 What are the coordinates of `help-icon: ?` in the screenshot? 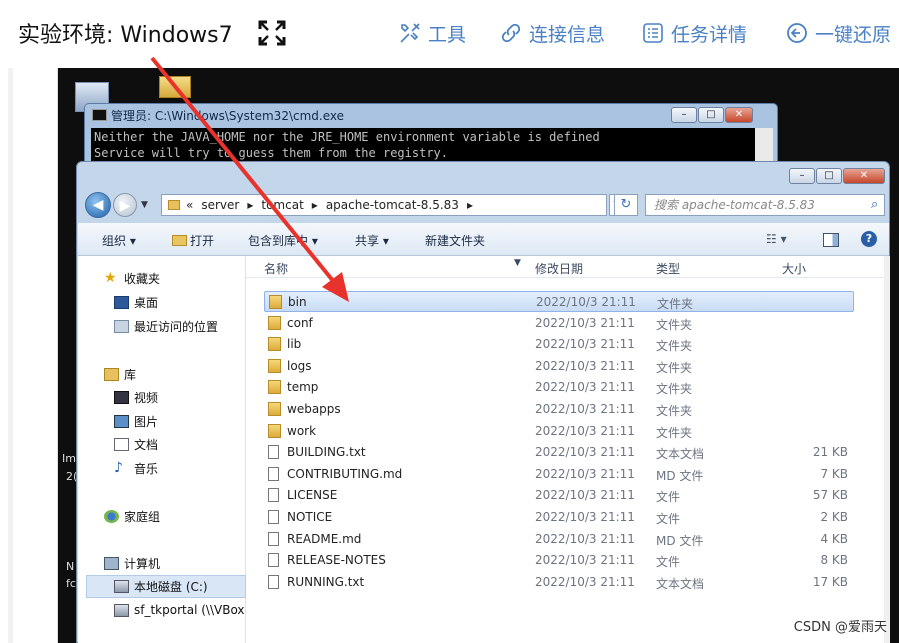 It's located at (869, 239).